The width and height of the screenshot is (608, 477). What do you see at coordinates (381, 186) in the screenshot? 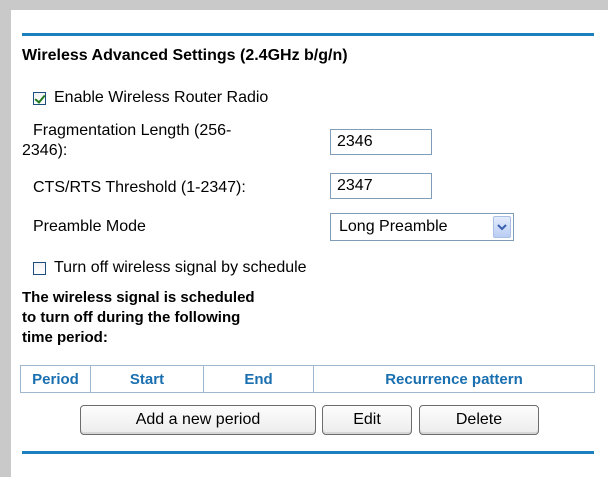
I see `cts-rts-input: 2347` at bounding box center [381, 186].